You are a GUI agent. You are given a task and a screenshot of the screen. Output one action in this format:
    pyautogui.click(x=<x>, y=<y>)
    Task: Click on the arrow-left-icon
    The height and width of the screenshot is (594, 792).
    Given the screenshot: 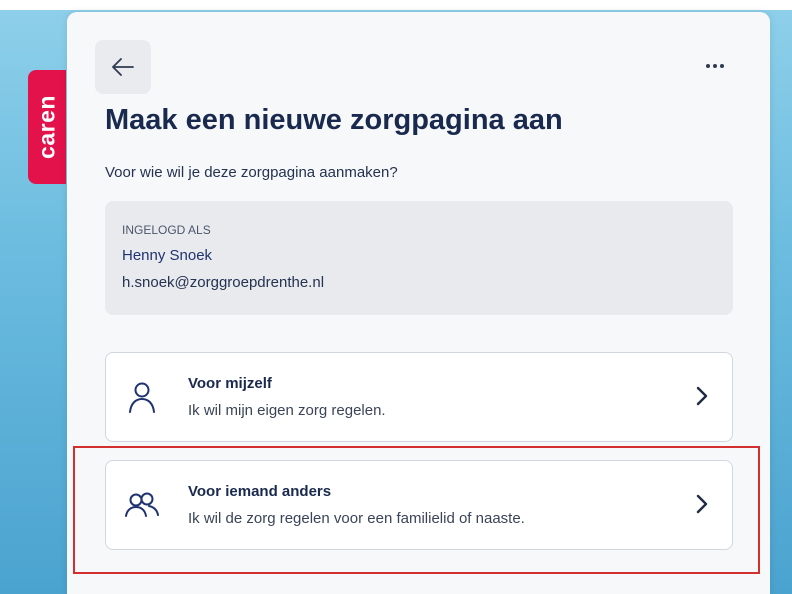 What is the action you would take?
    pyautogui.click(x=123, y=67)
    